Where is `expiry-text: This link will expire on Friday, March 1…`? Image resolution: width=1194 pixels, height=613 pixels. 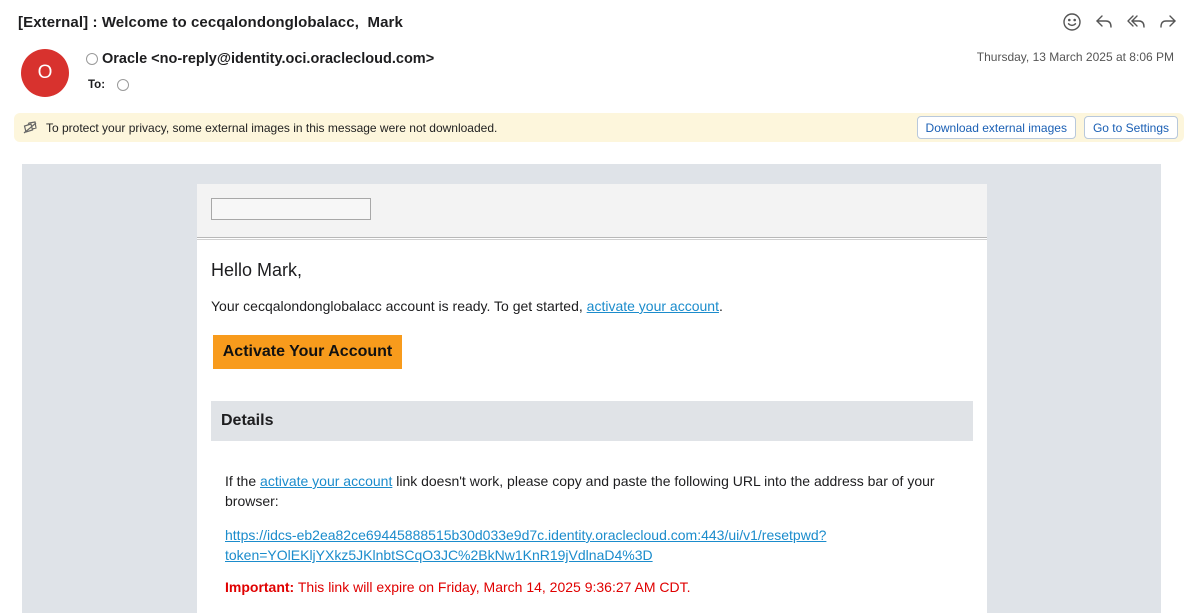
expiry-text: This link will expire on Friday, March 1… is located at coordinates (492, 587).